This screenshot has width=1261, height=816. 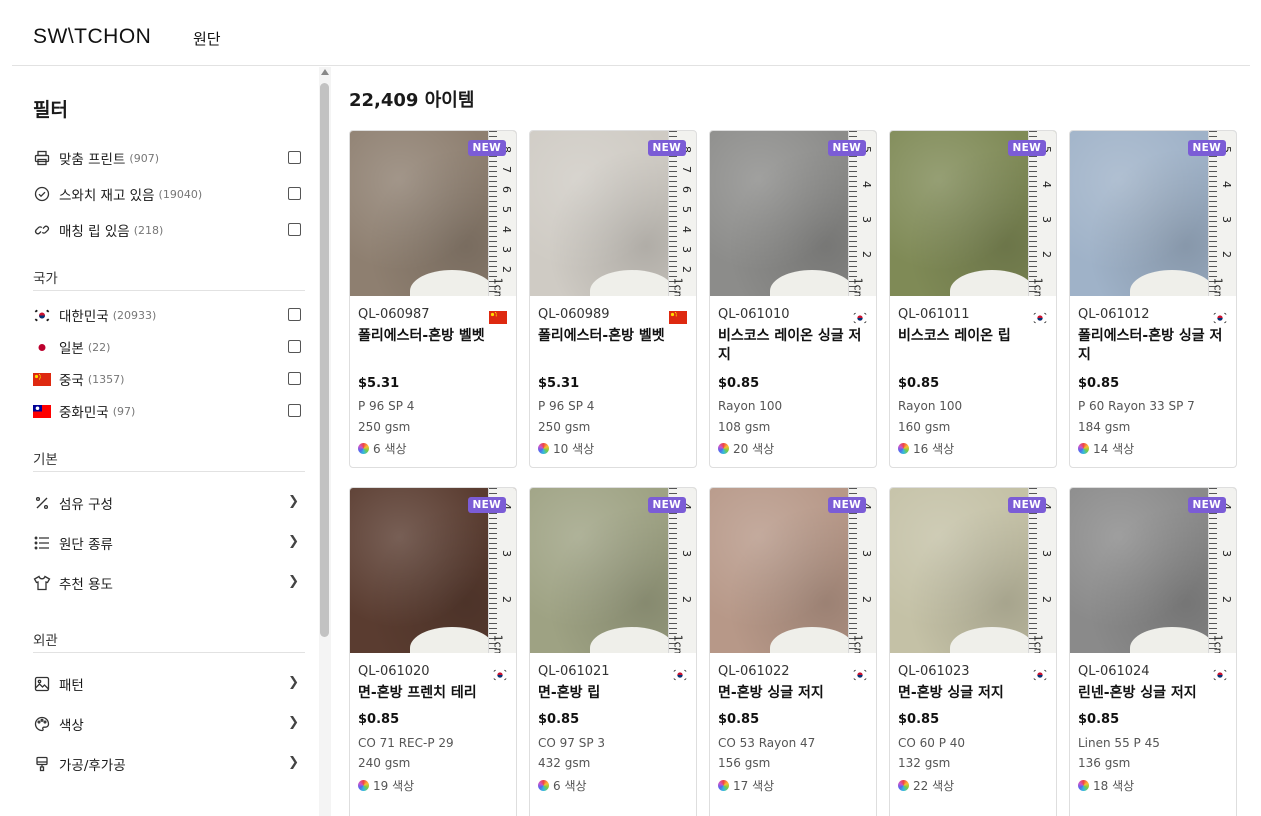 What do you see at coordinates (324, 360) in the screenshot?
I see `scrollbar-thumb` at bounding box center [324, 360].